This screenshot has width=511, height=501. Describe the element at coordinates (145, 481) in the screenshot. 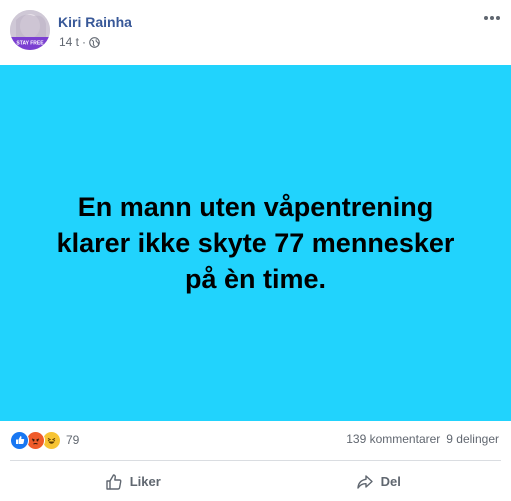

I see `like-button-label: Liker` at that location.